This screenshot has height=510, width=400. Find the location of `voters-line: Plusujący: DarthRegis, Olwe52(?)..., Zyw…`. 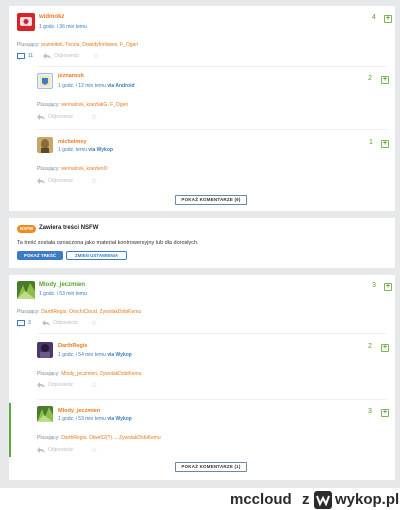

voters-line: Plusujący: DarthRegis, Olwe52(?)..., Zyw… is located at coordinates (99, 438).